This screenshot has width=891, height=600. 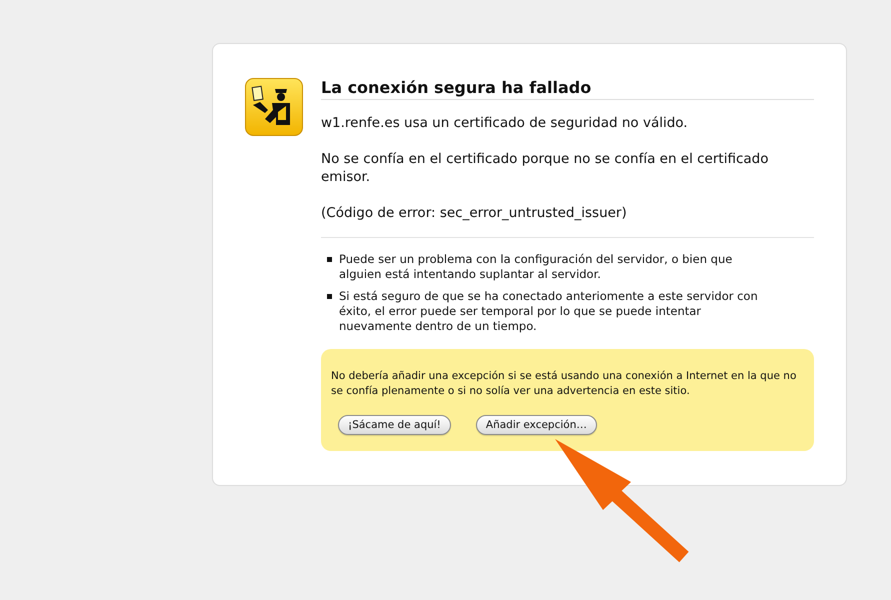 I want to click on guard-icon, so click(x=274, y=107).